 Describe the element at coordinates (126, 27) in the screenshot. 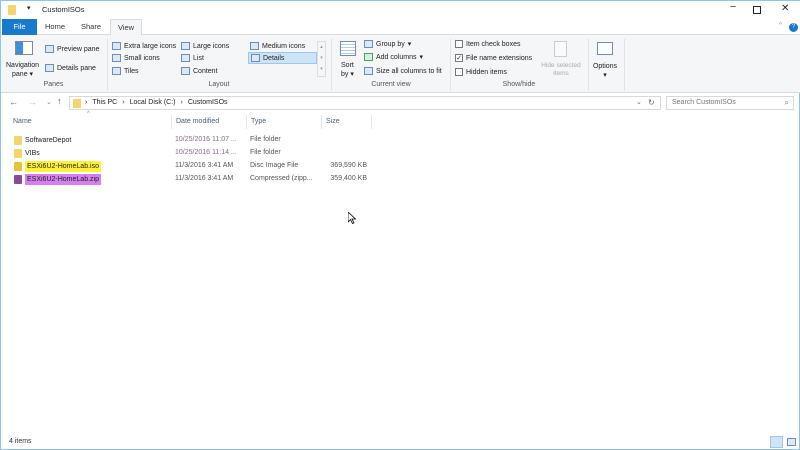

I see `tab-view: View` at that location.